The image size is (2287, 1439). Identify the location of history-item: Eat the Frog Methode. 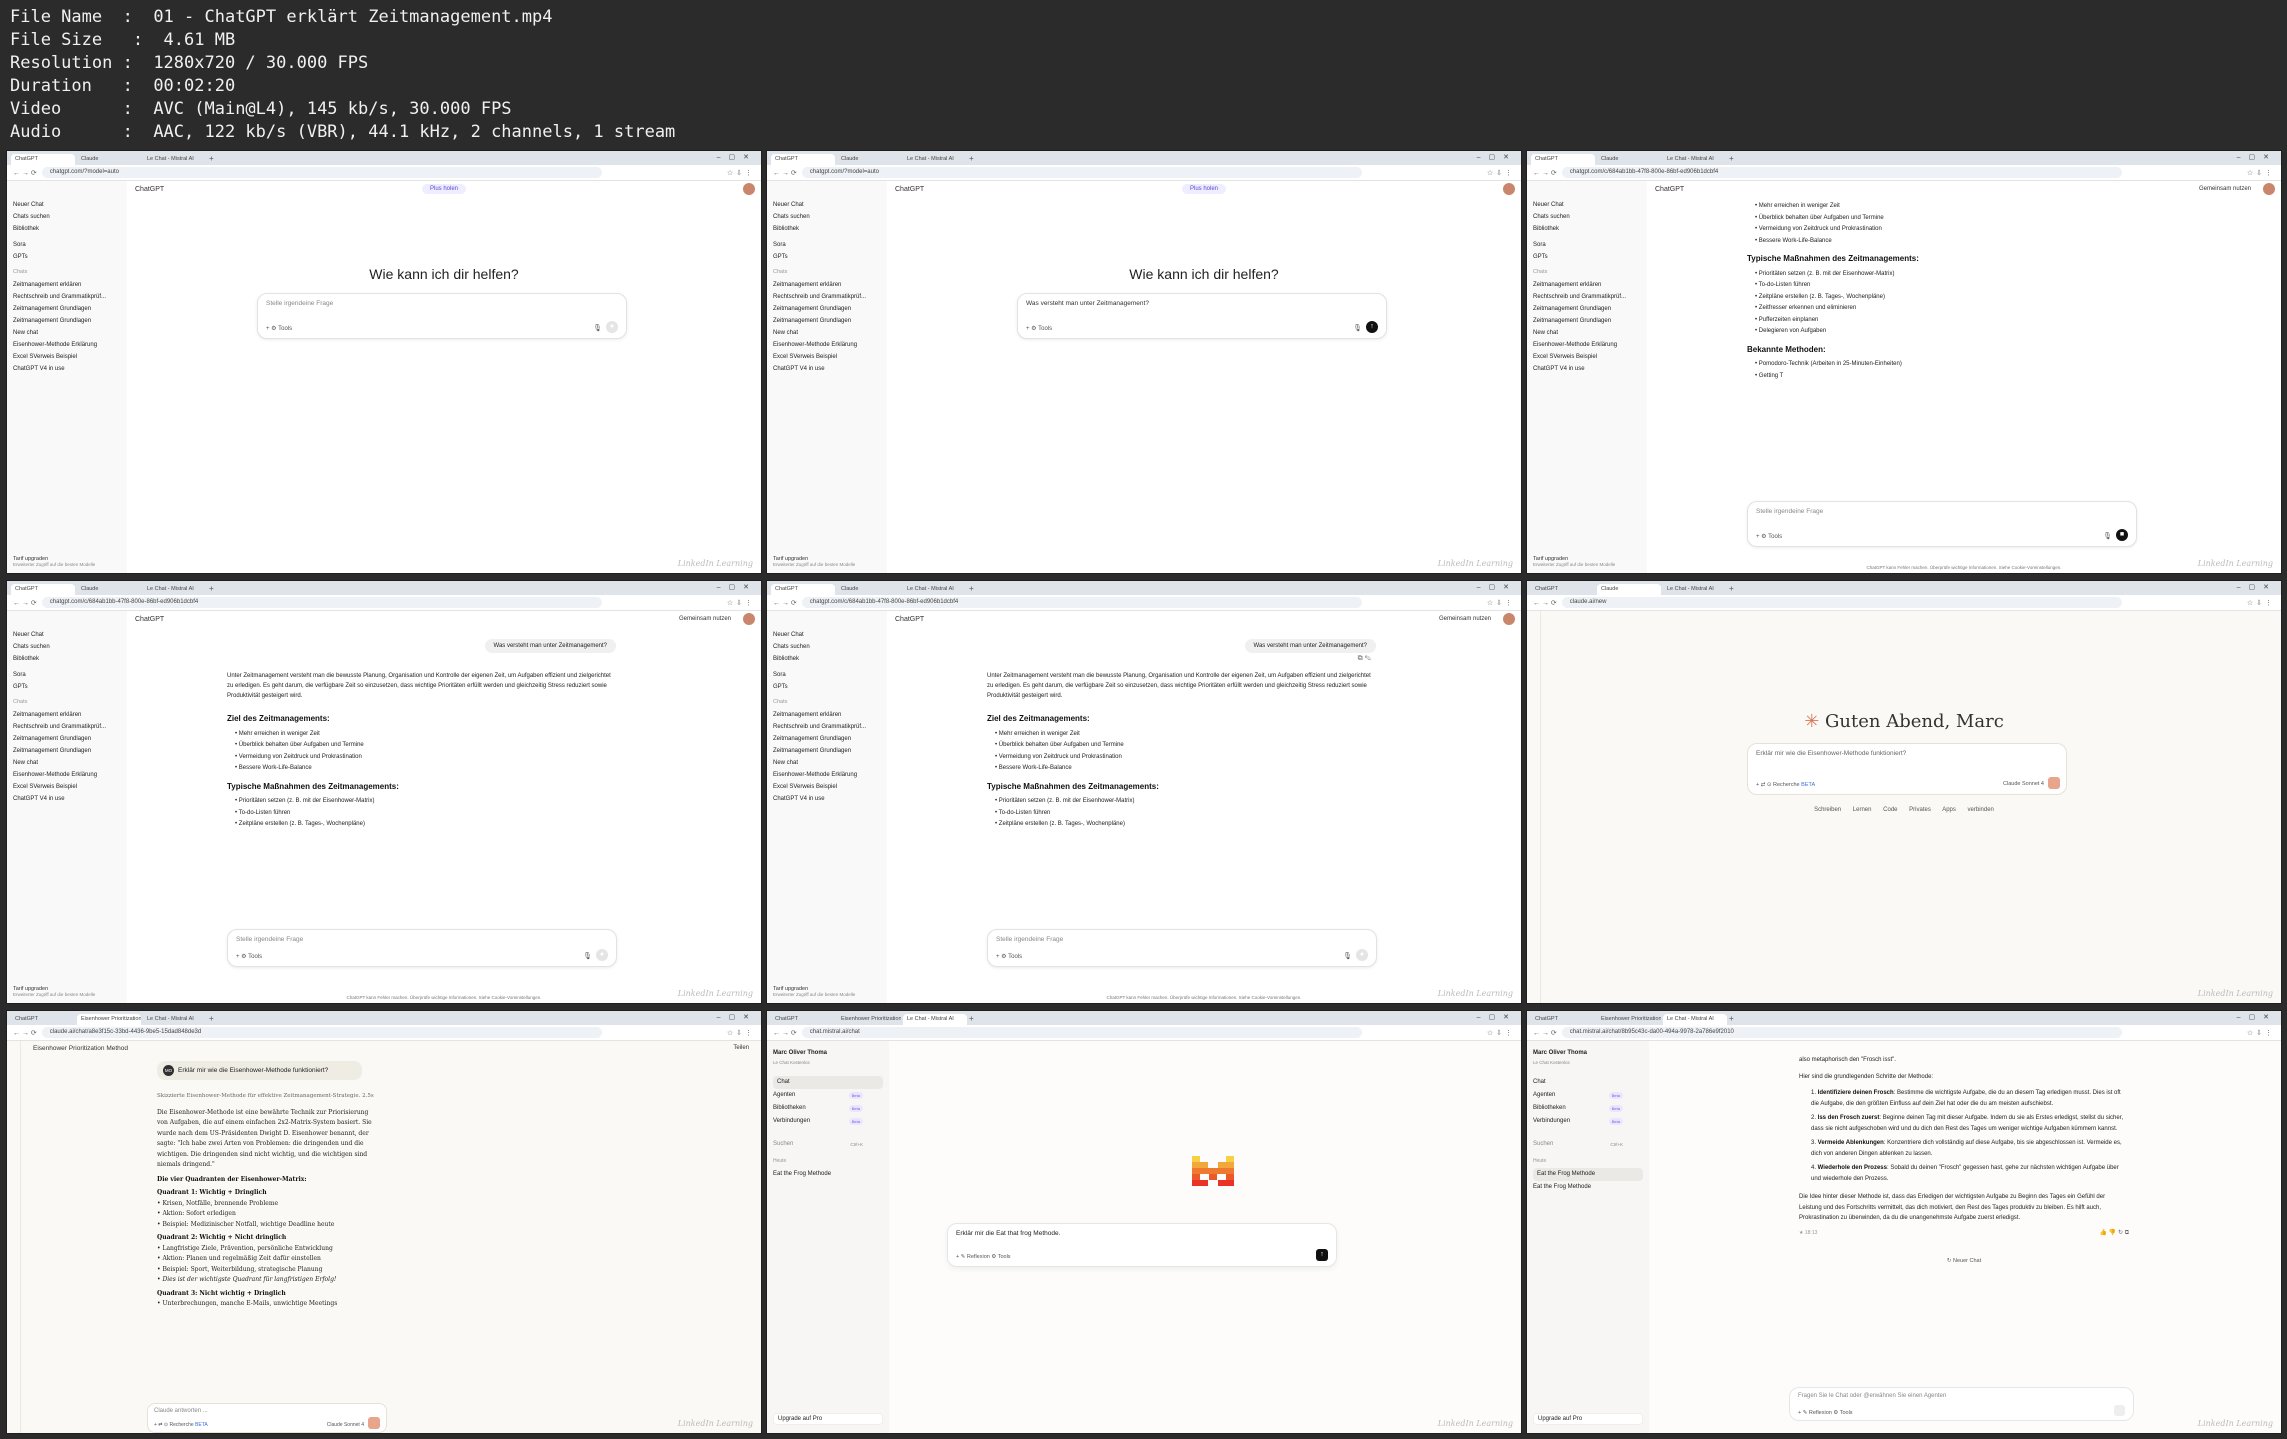
(828, 1174).